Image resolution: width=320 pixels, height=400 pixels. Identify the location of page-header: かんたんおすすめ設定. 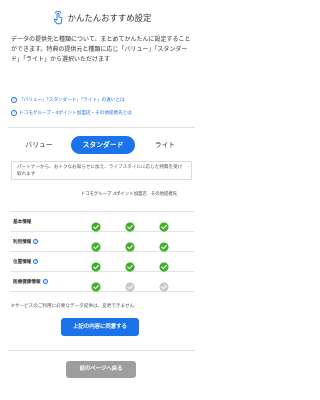
(101, 18).